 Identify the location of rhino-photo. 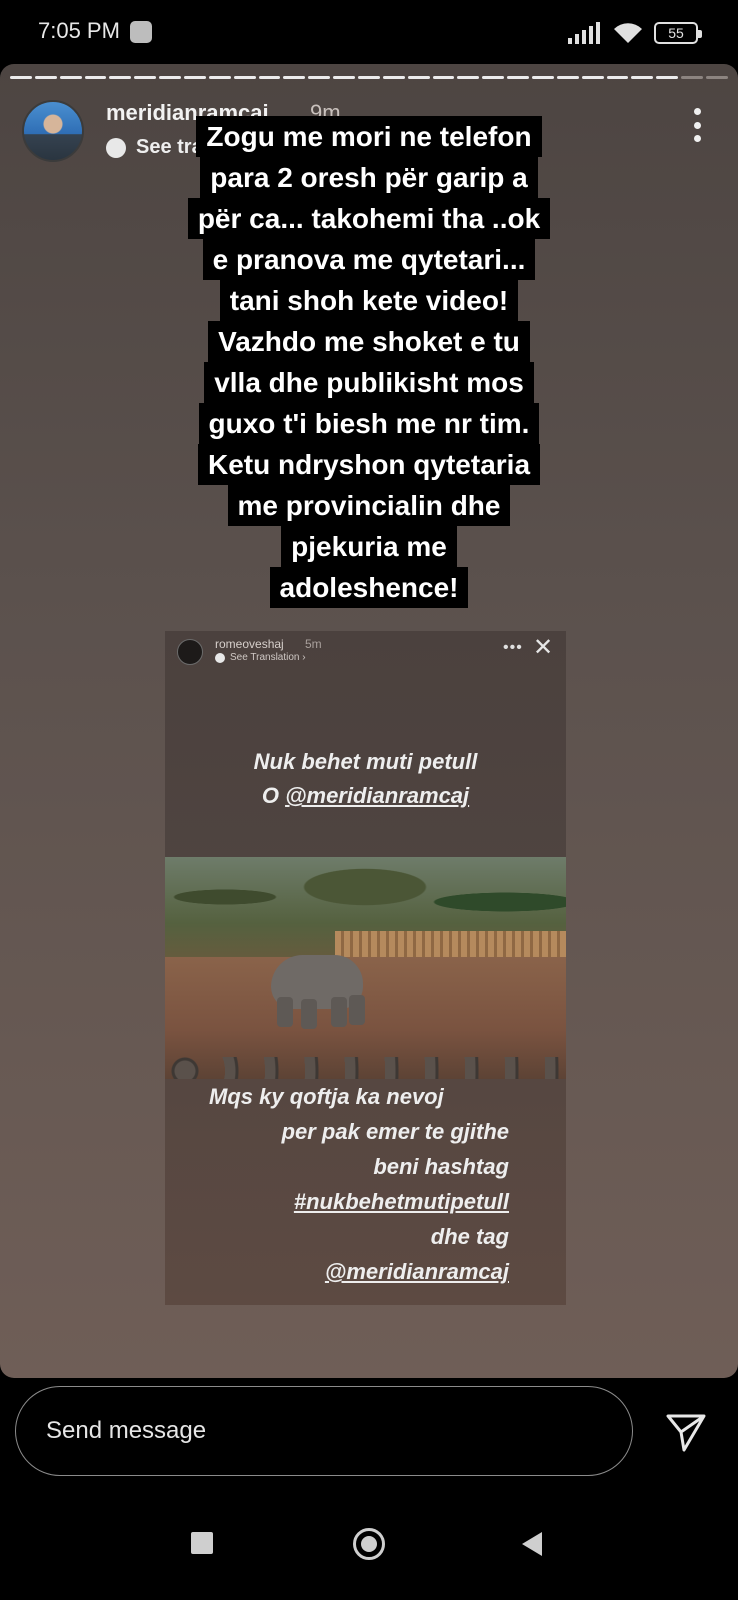
(365, 968).